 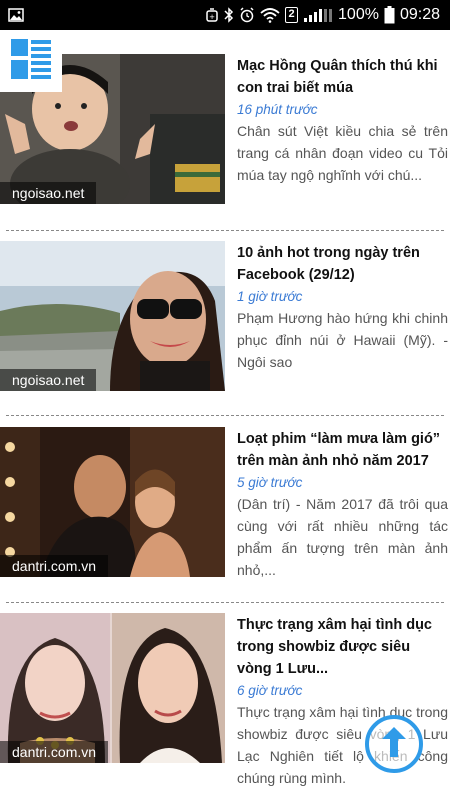 I want to click on scroll-to-top-button, so click(x=394, y=744).